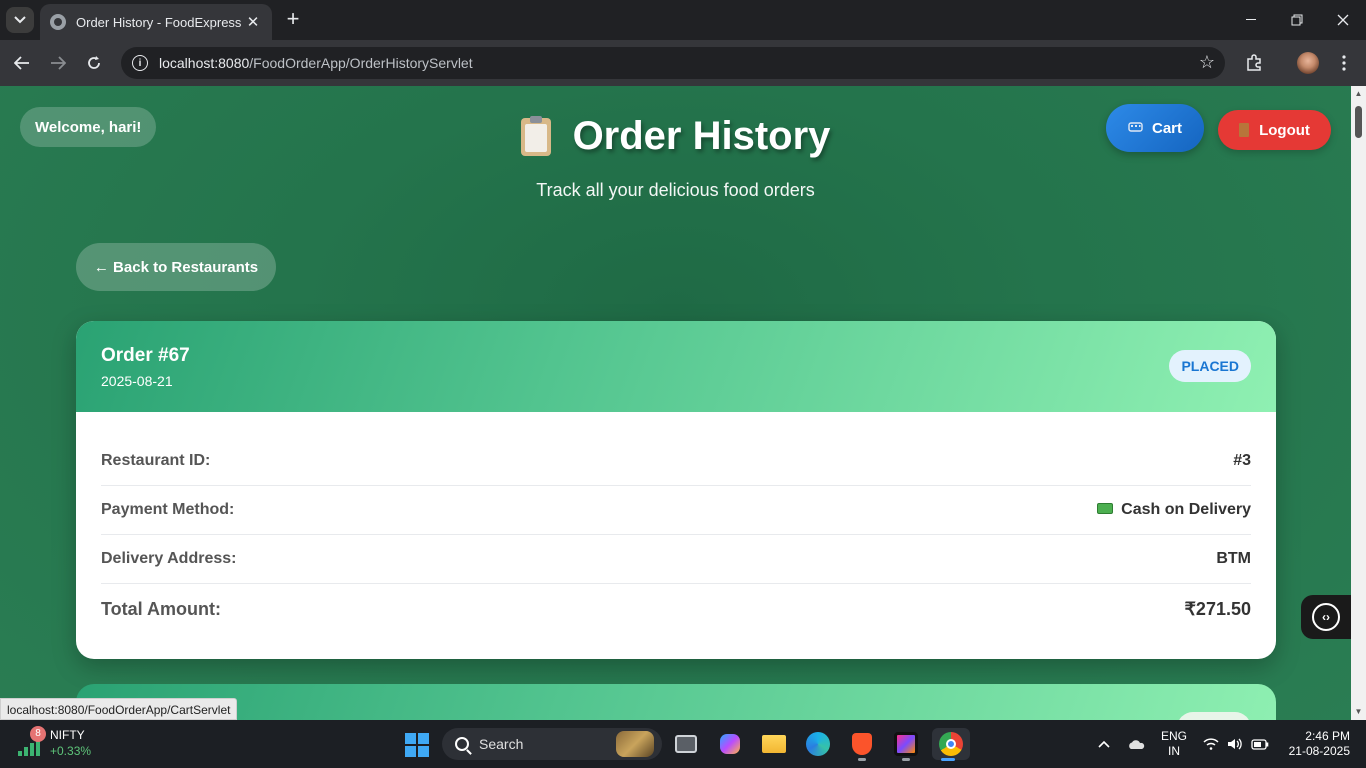 Image resolution: width=1366 pixels, height=768 pixels. What do you see at coordinates (501, 744) in the screenshot?
I see `search-label: Search` at bounding box center [501, 744].